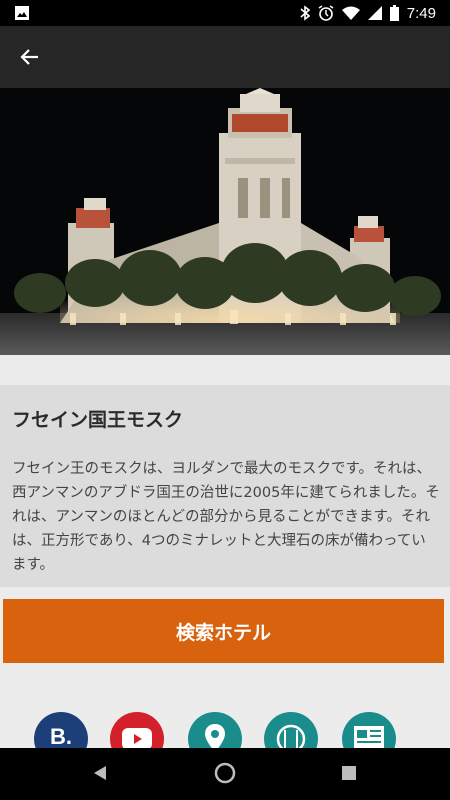 Image resolution: width=450 pixels, height=800 pixels. Describe the element at coordinates (223, 631) in the screenshot. I see `search-hotel-button: 検索ホテル` at that location.